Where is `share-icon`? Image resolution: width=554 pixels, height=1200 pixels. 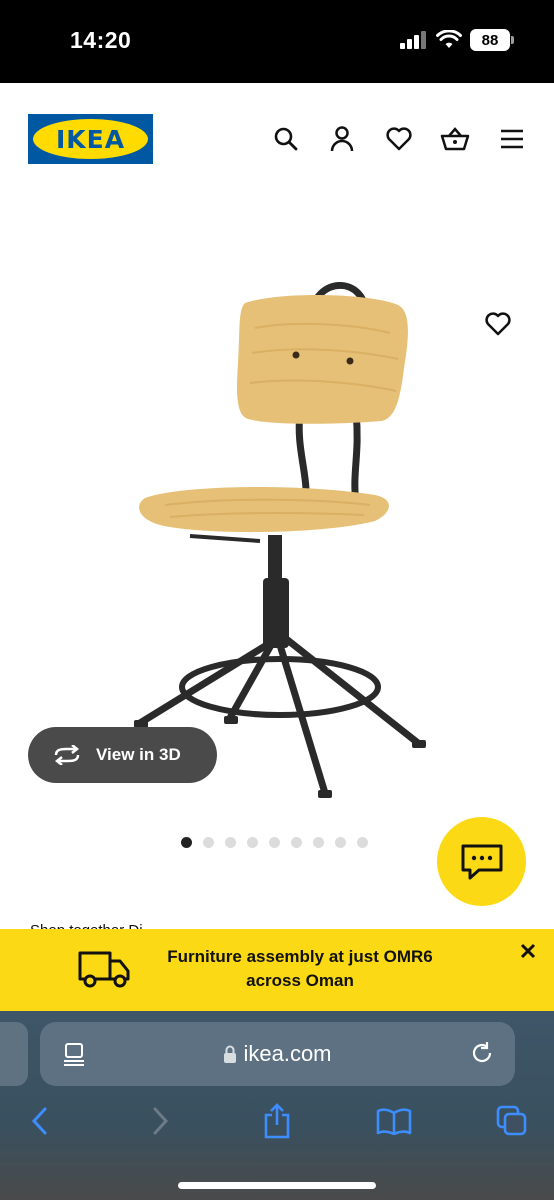
share-icon is located at coordinates (277, 1121).